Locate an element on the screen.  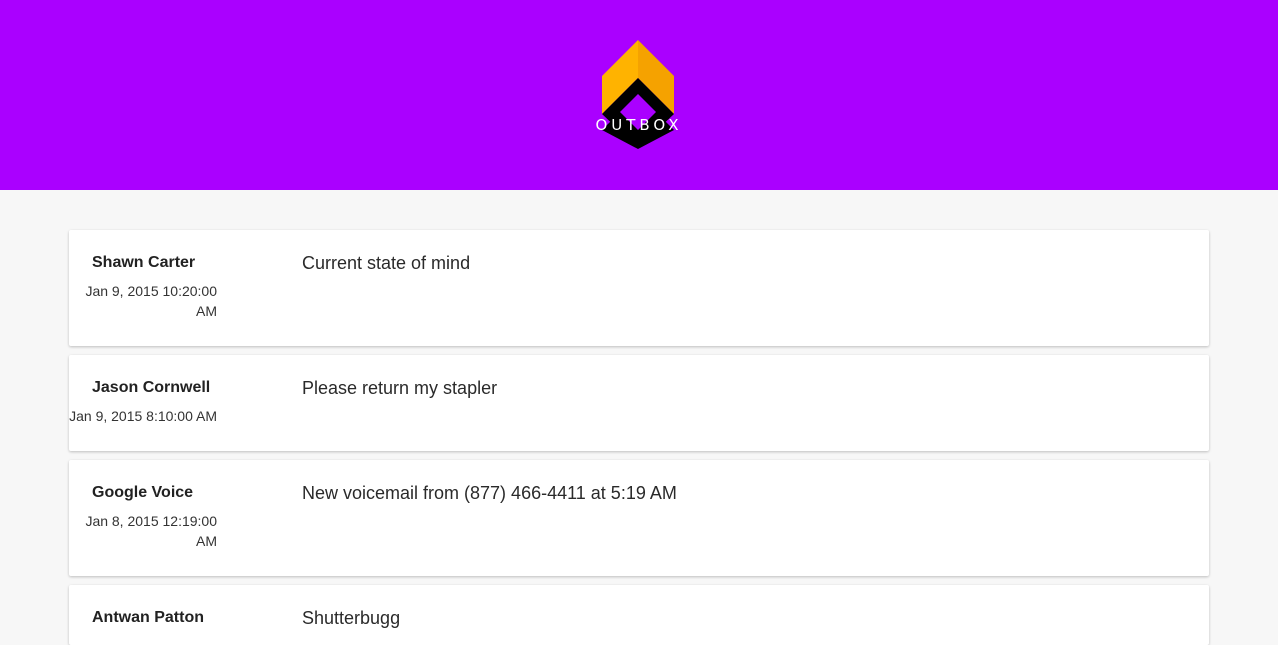
message-sender: Google Voice is located at coordinates (143, 492).